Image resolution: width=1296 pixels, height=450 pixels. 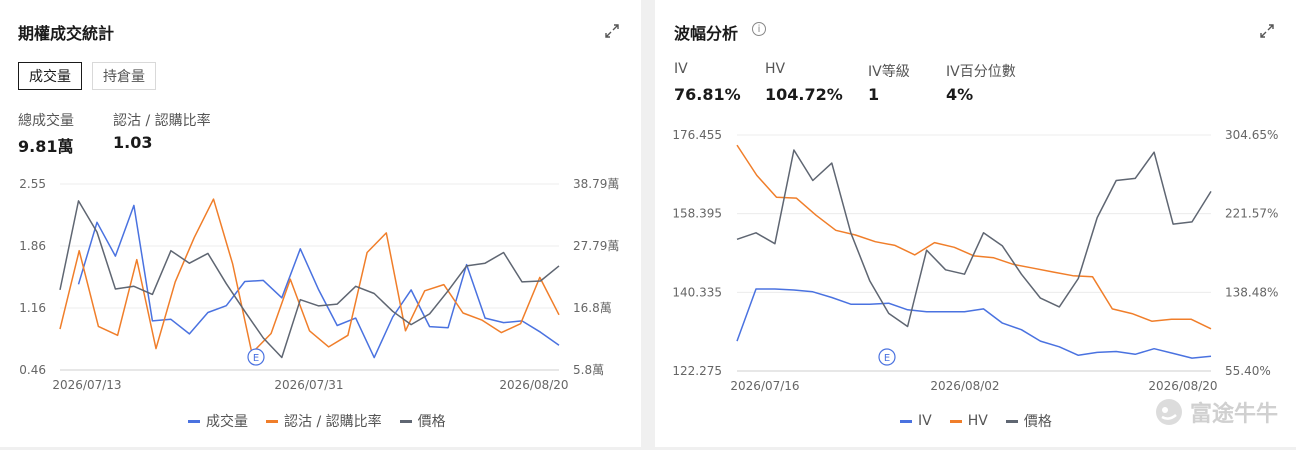 I want to click on y-right-tick-label: 27.79萬, so click(x=596, y=246).